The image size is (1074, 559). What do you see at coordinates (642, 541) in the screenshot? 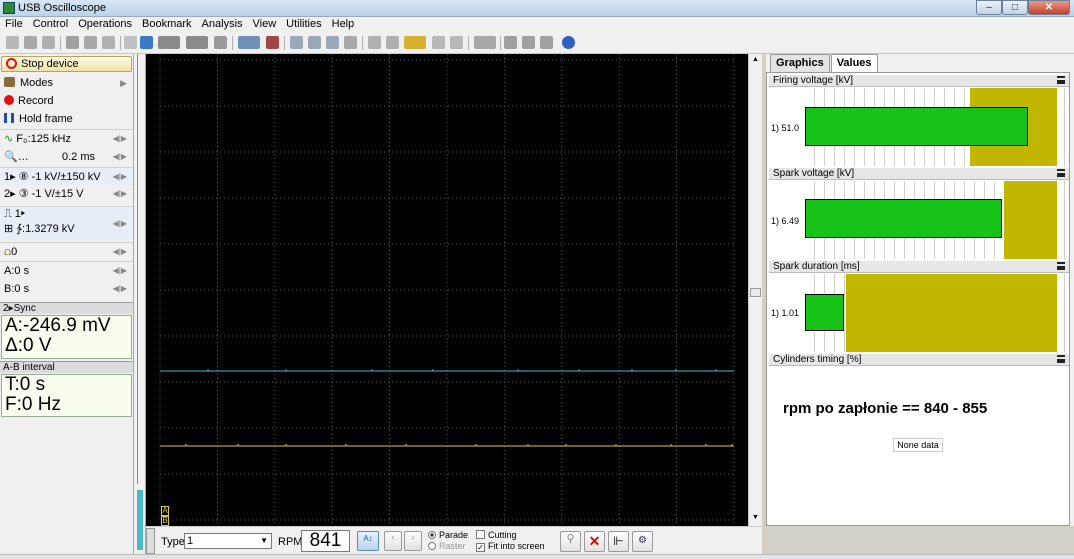
I see `settings-button: ⚙` at bounding box center [642, 541].